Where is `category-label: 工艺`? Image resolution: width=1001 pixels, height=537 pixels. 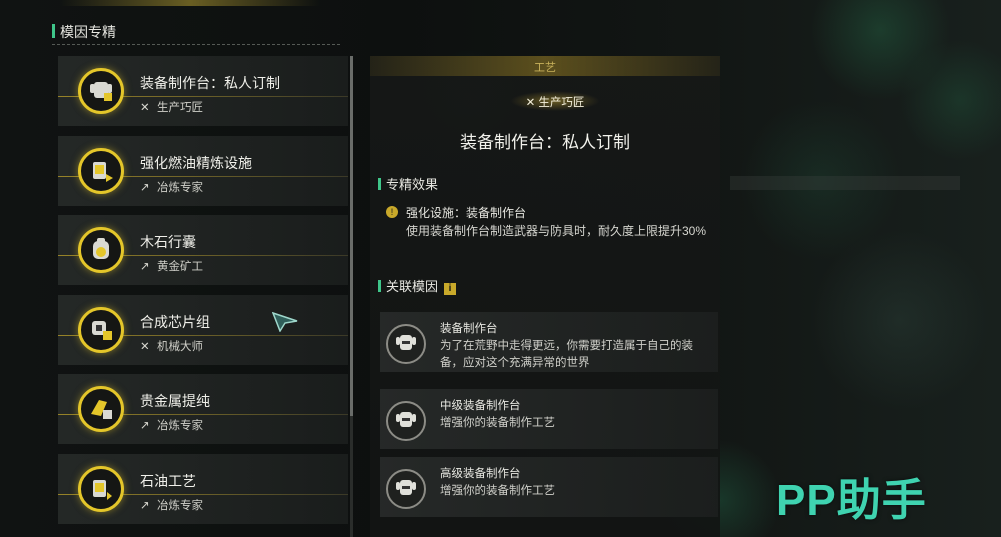
category-label: 工艺 is located at coordinates (545, 68).